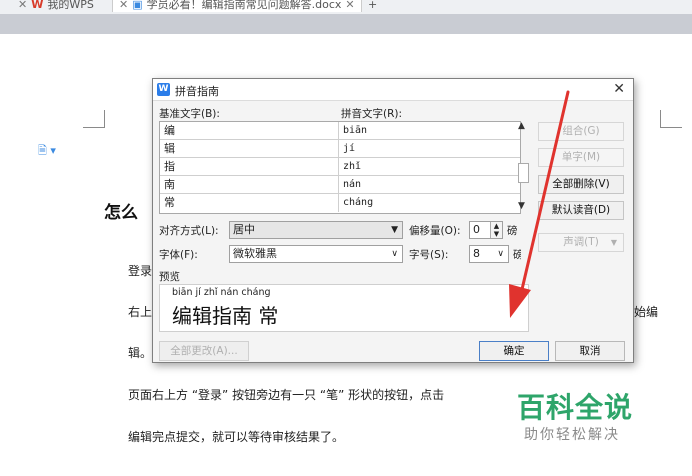 The width and height of the screenshot is (692, 476). I want to click on doc-text: 页面右上方 “登录” 按钮旁边有一只 “笔” 形状的按钮，点击, so click(286, 395).